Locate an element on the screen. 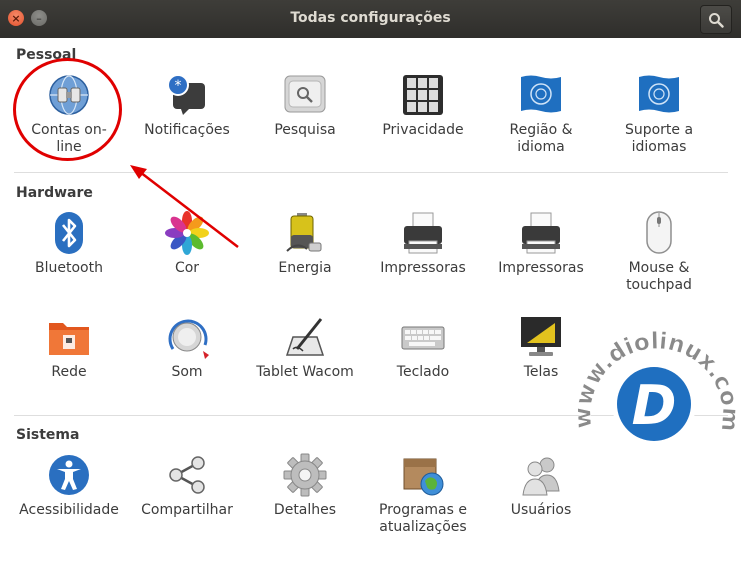 The image size is (741, 563). item-detalhes: Detalhes is located at coordinates (305, 503).